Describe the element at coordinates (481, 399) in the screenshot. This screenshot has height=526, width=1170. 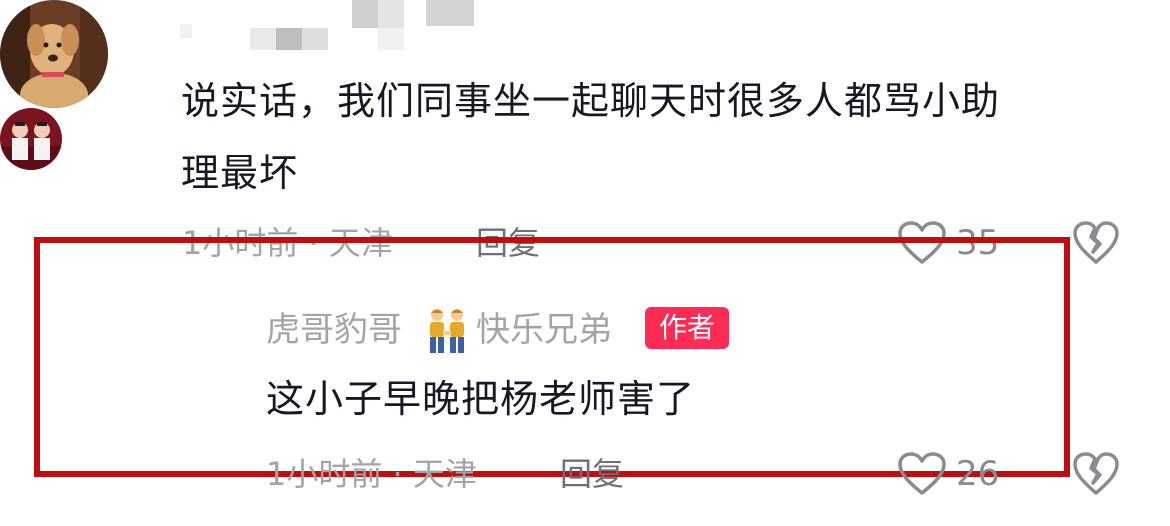
I see `reply-text: 这小子早晚把杨老师害了` at that location.